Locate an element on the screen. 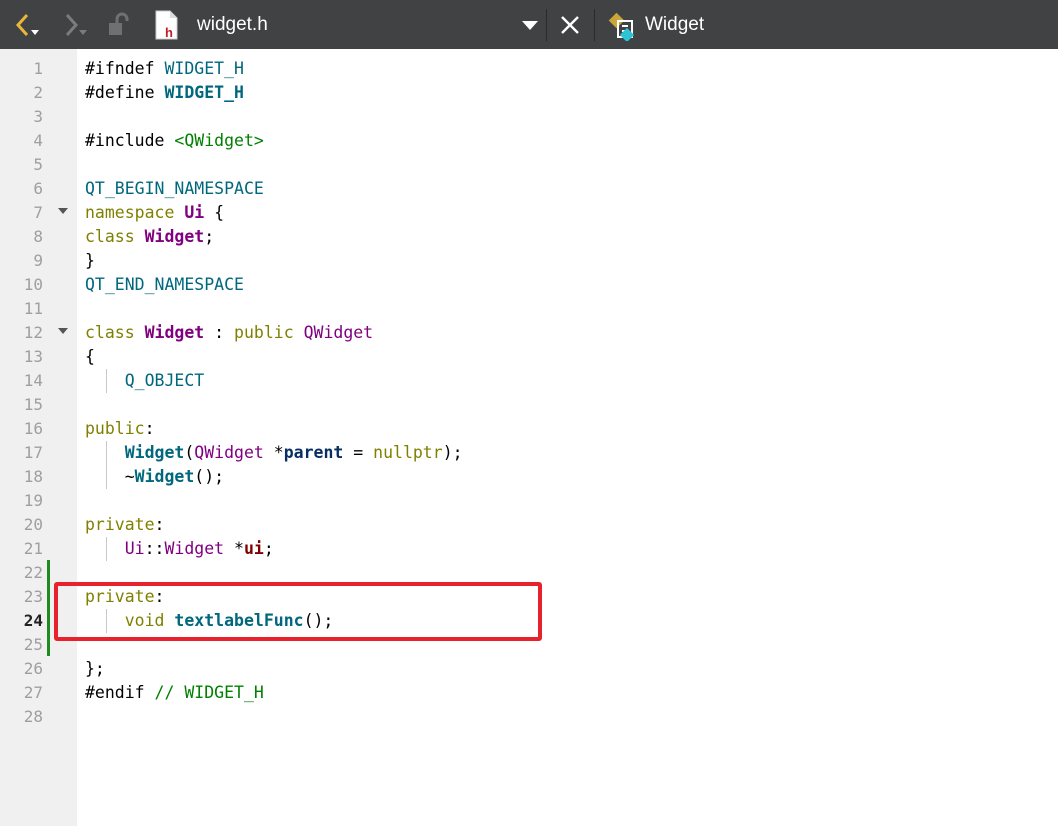  line-number: 24 is located at coordinates (21, 621).